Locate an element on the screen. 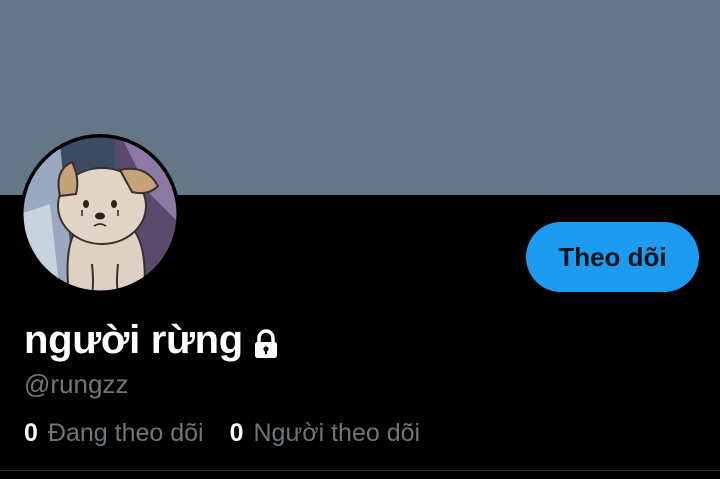 The width and height of the screenshot is (720, 479). profile-handle: @rungzz is located at coordinates (76, 384).